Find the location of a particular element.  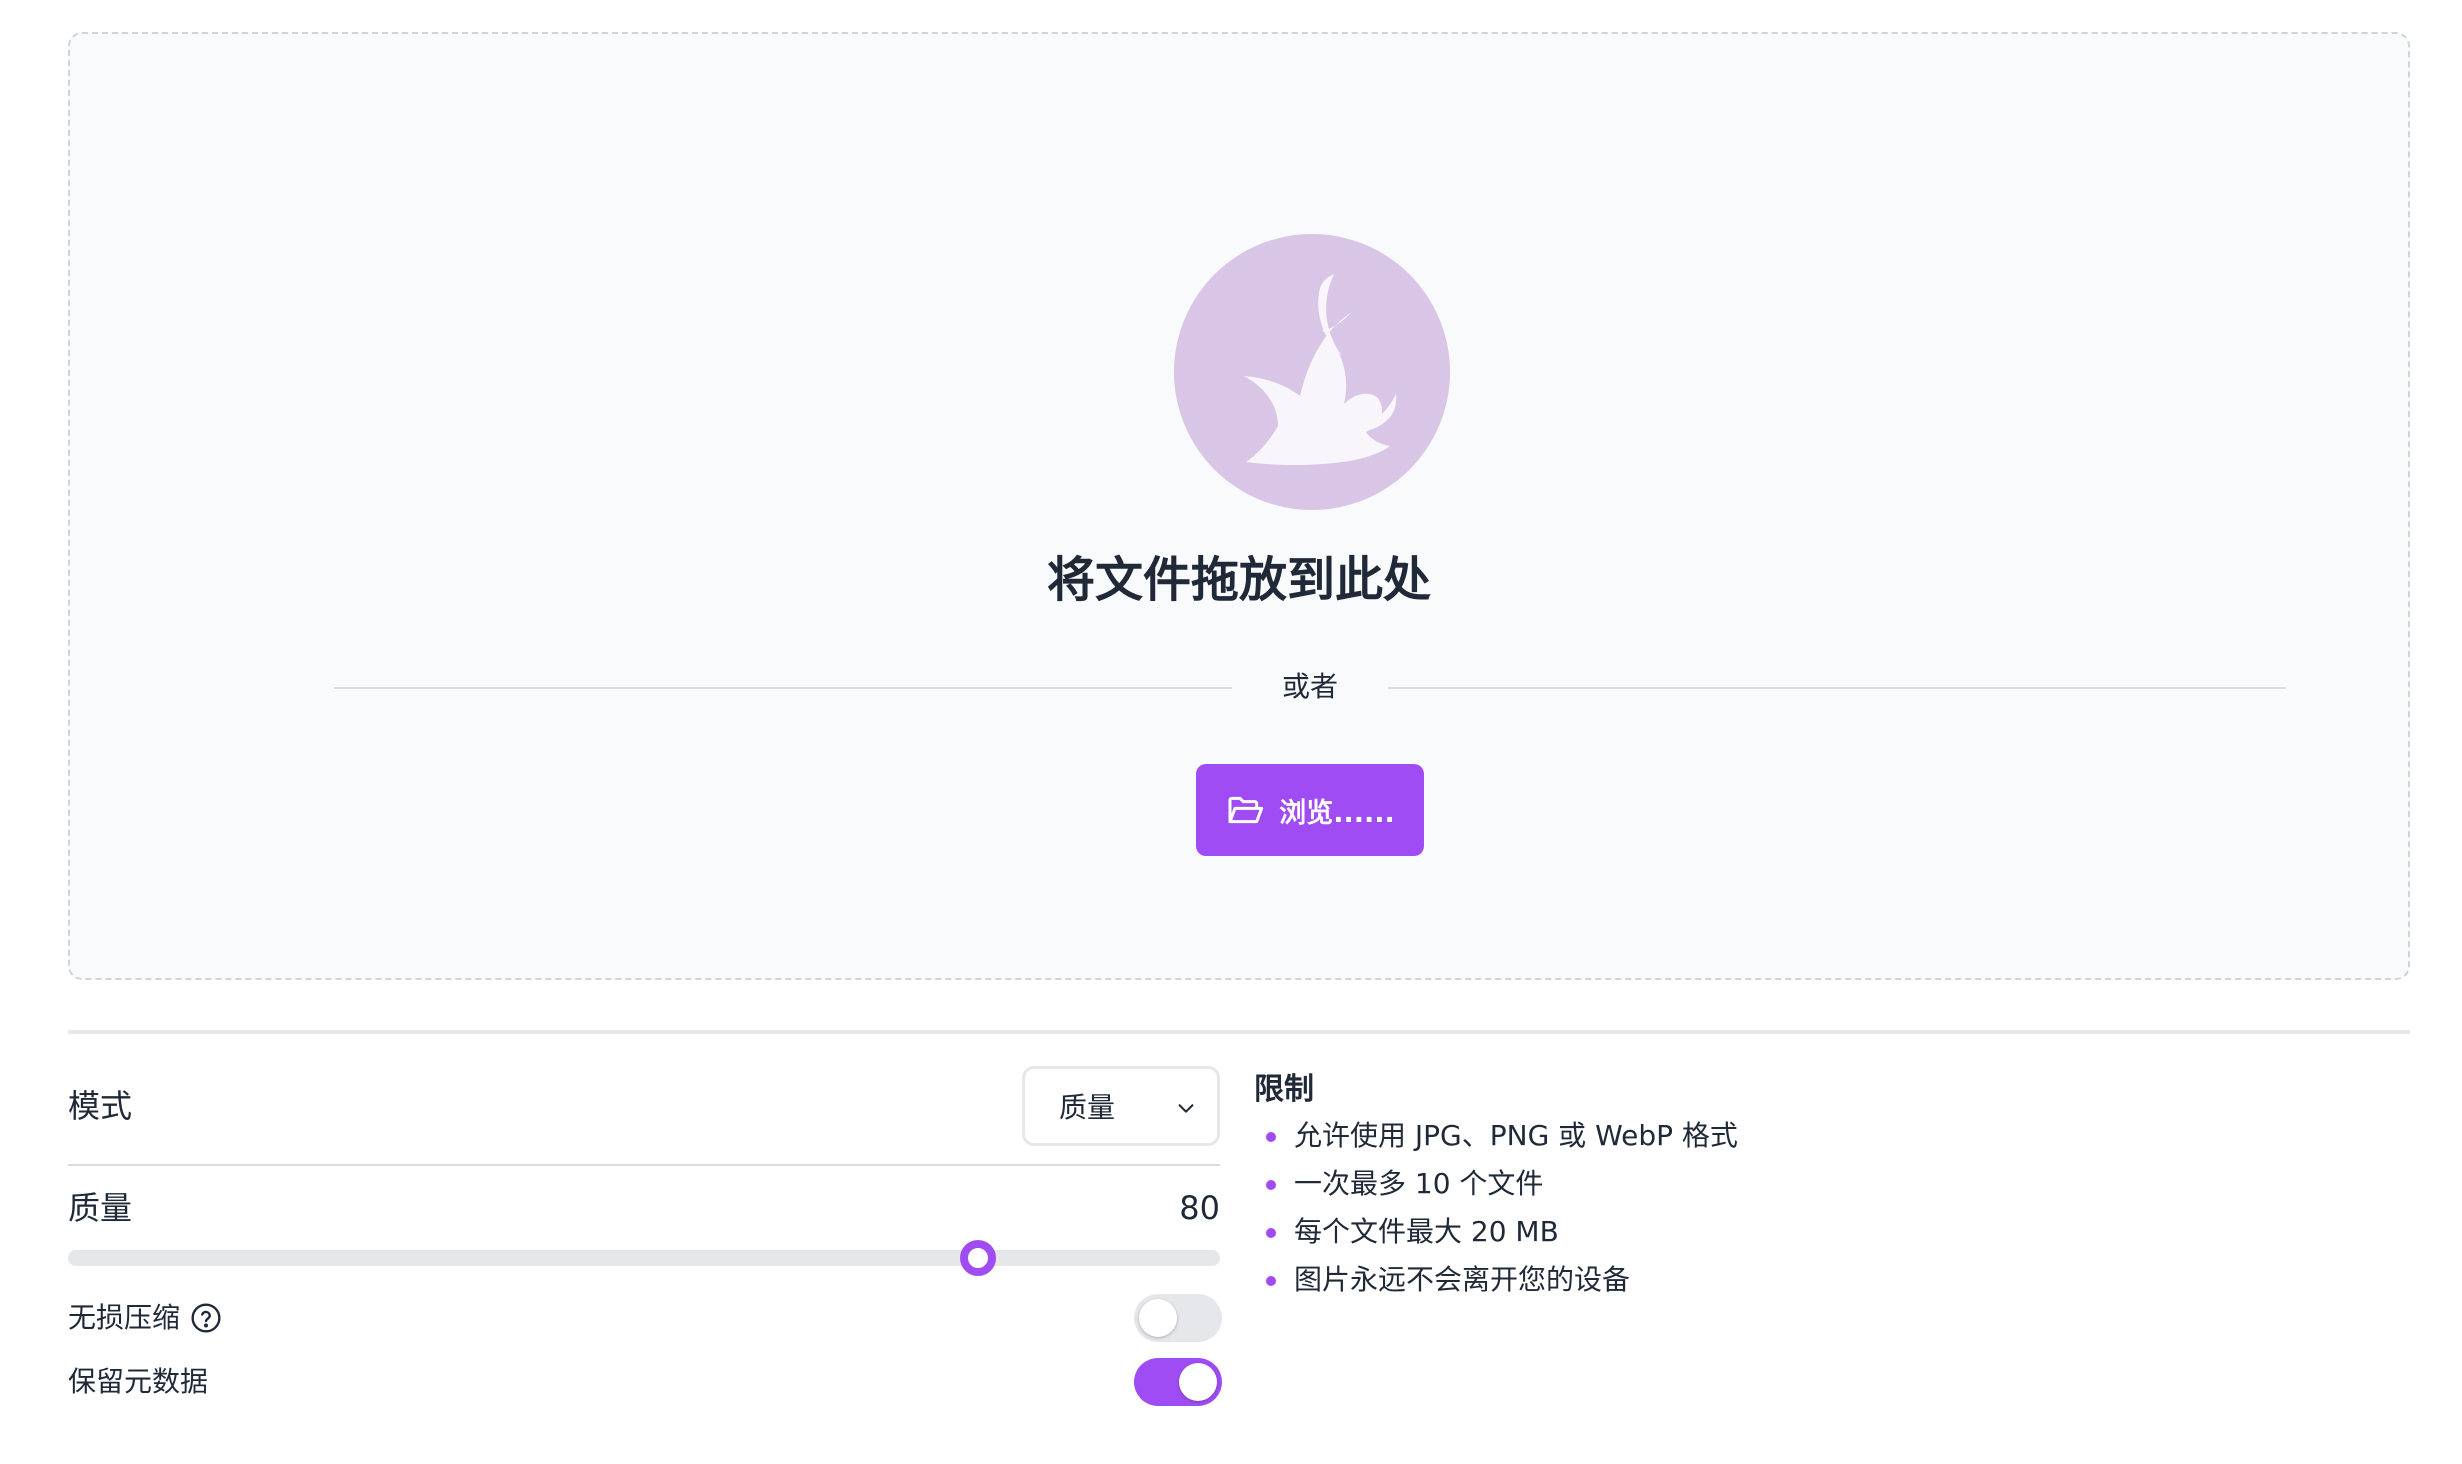

or-text: 或者 is located at coordinates (1309, 686).